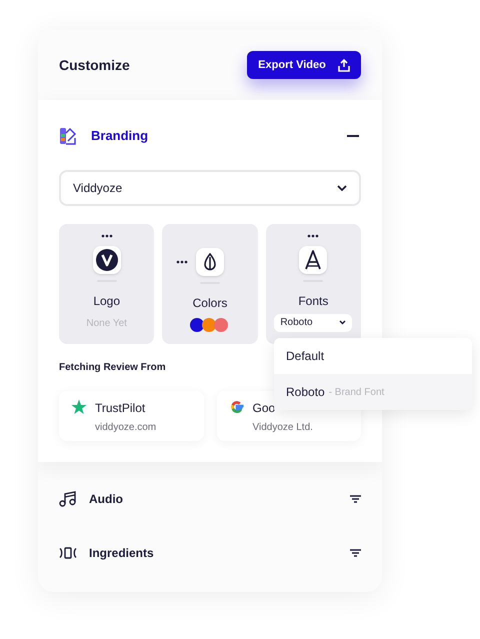 The image size is (480, 639). I want to click on tile-status: None Yet, so click(106, 323).